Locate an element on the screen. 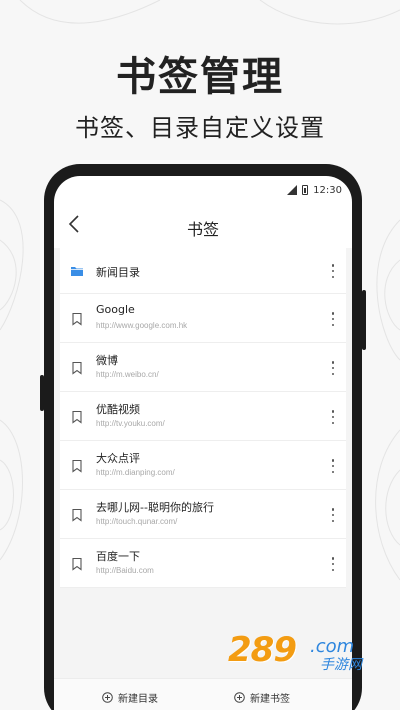 Image resolution: width=400 pixels, height=710 pixels. folder-label: 新闻目录 is located at coordinates (118, 272).